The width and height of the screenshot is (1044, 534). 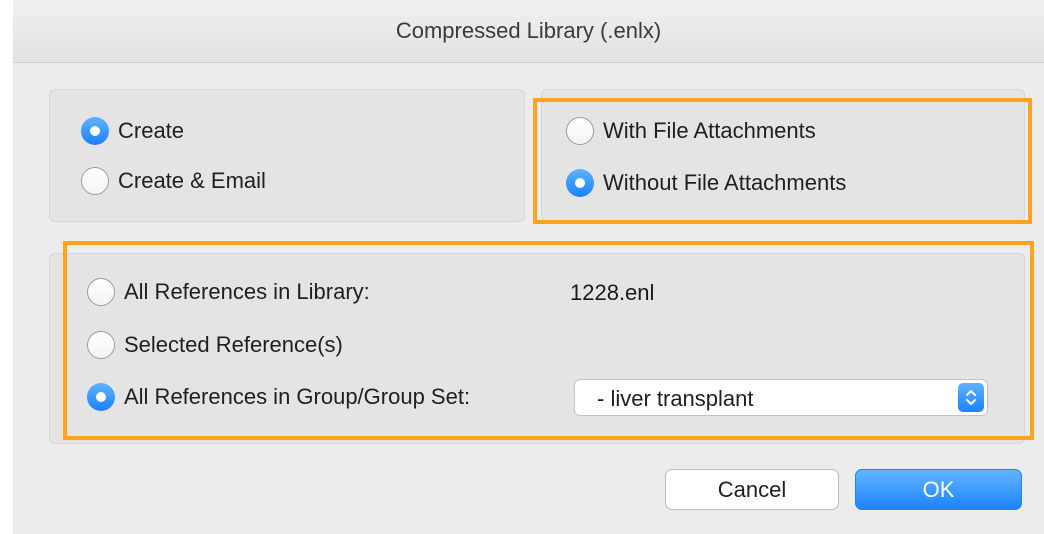 I want to click on radio-with-attachments-label: With File Attachments, so click(x=709, y=130).